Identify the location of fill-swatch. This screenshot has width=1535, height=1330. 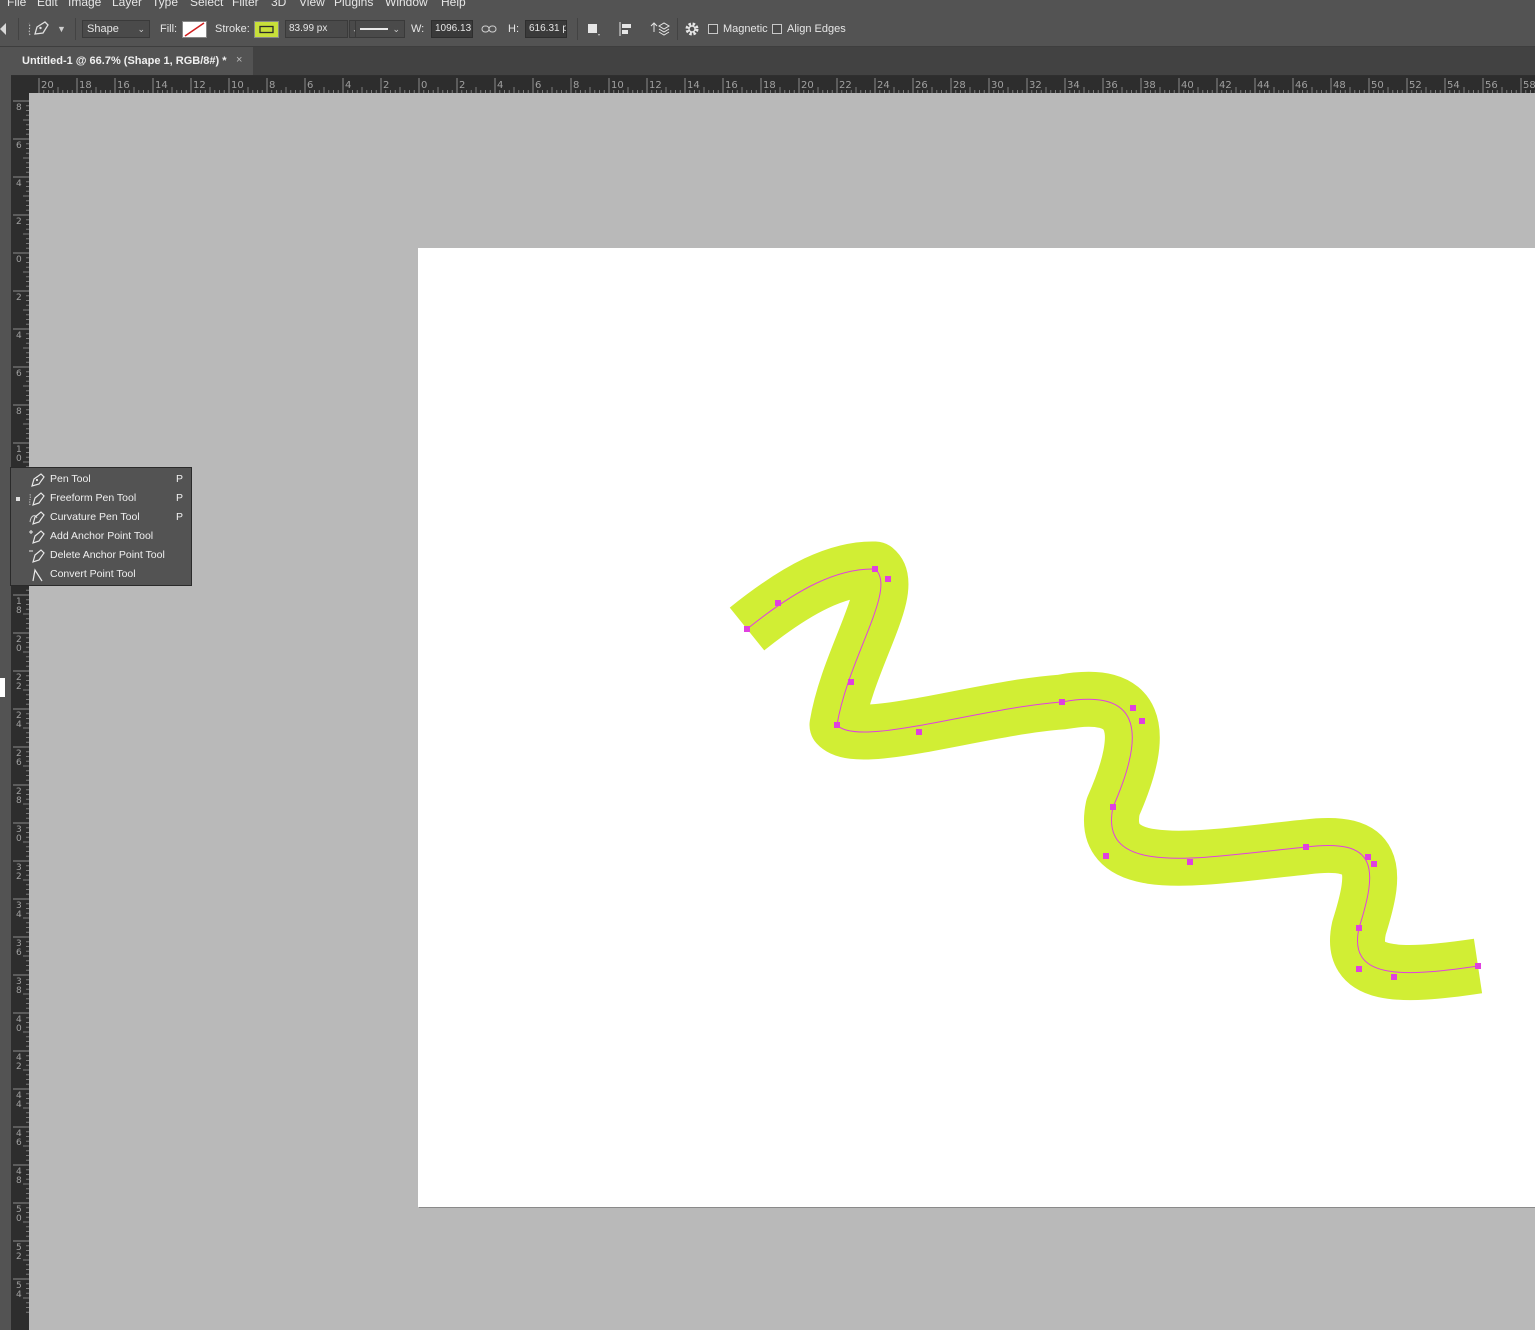
(194, 29).